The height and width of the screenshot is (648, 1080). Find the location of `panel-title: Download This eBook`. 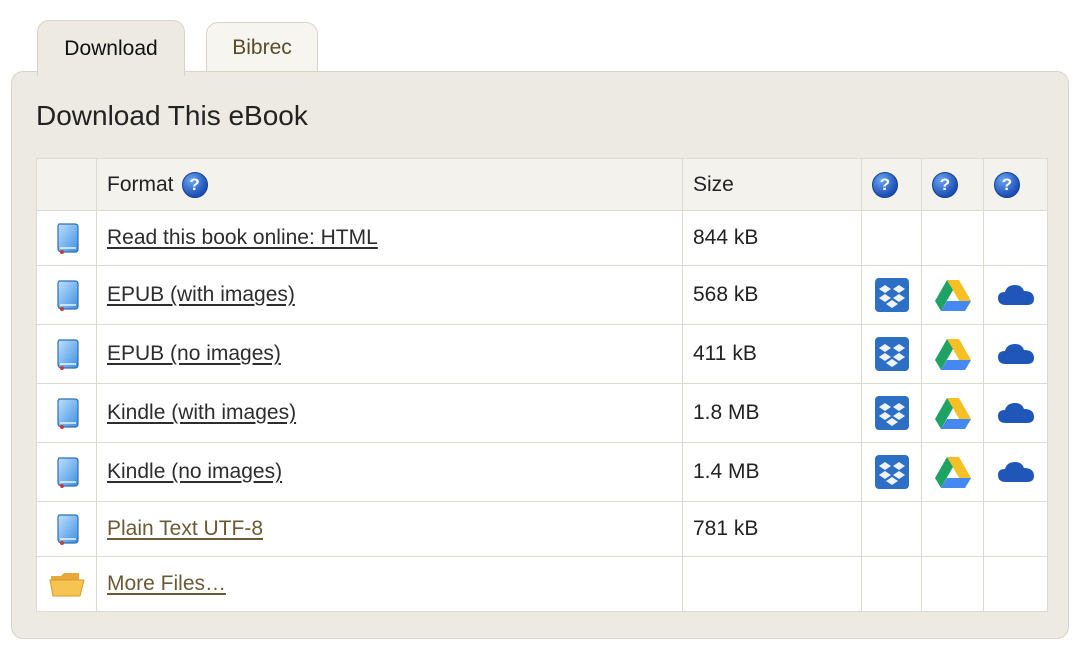

panel-title: Download This eBook is located at coordinates (172, 115).